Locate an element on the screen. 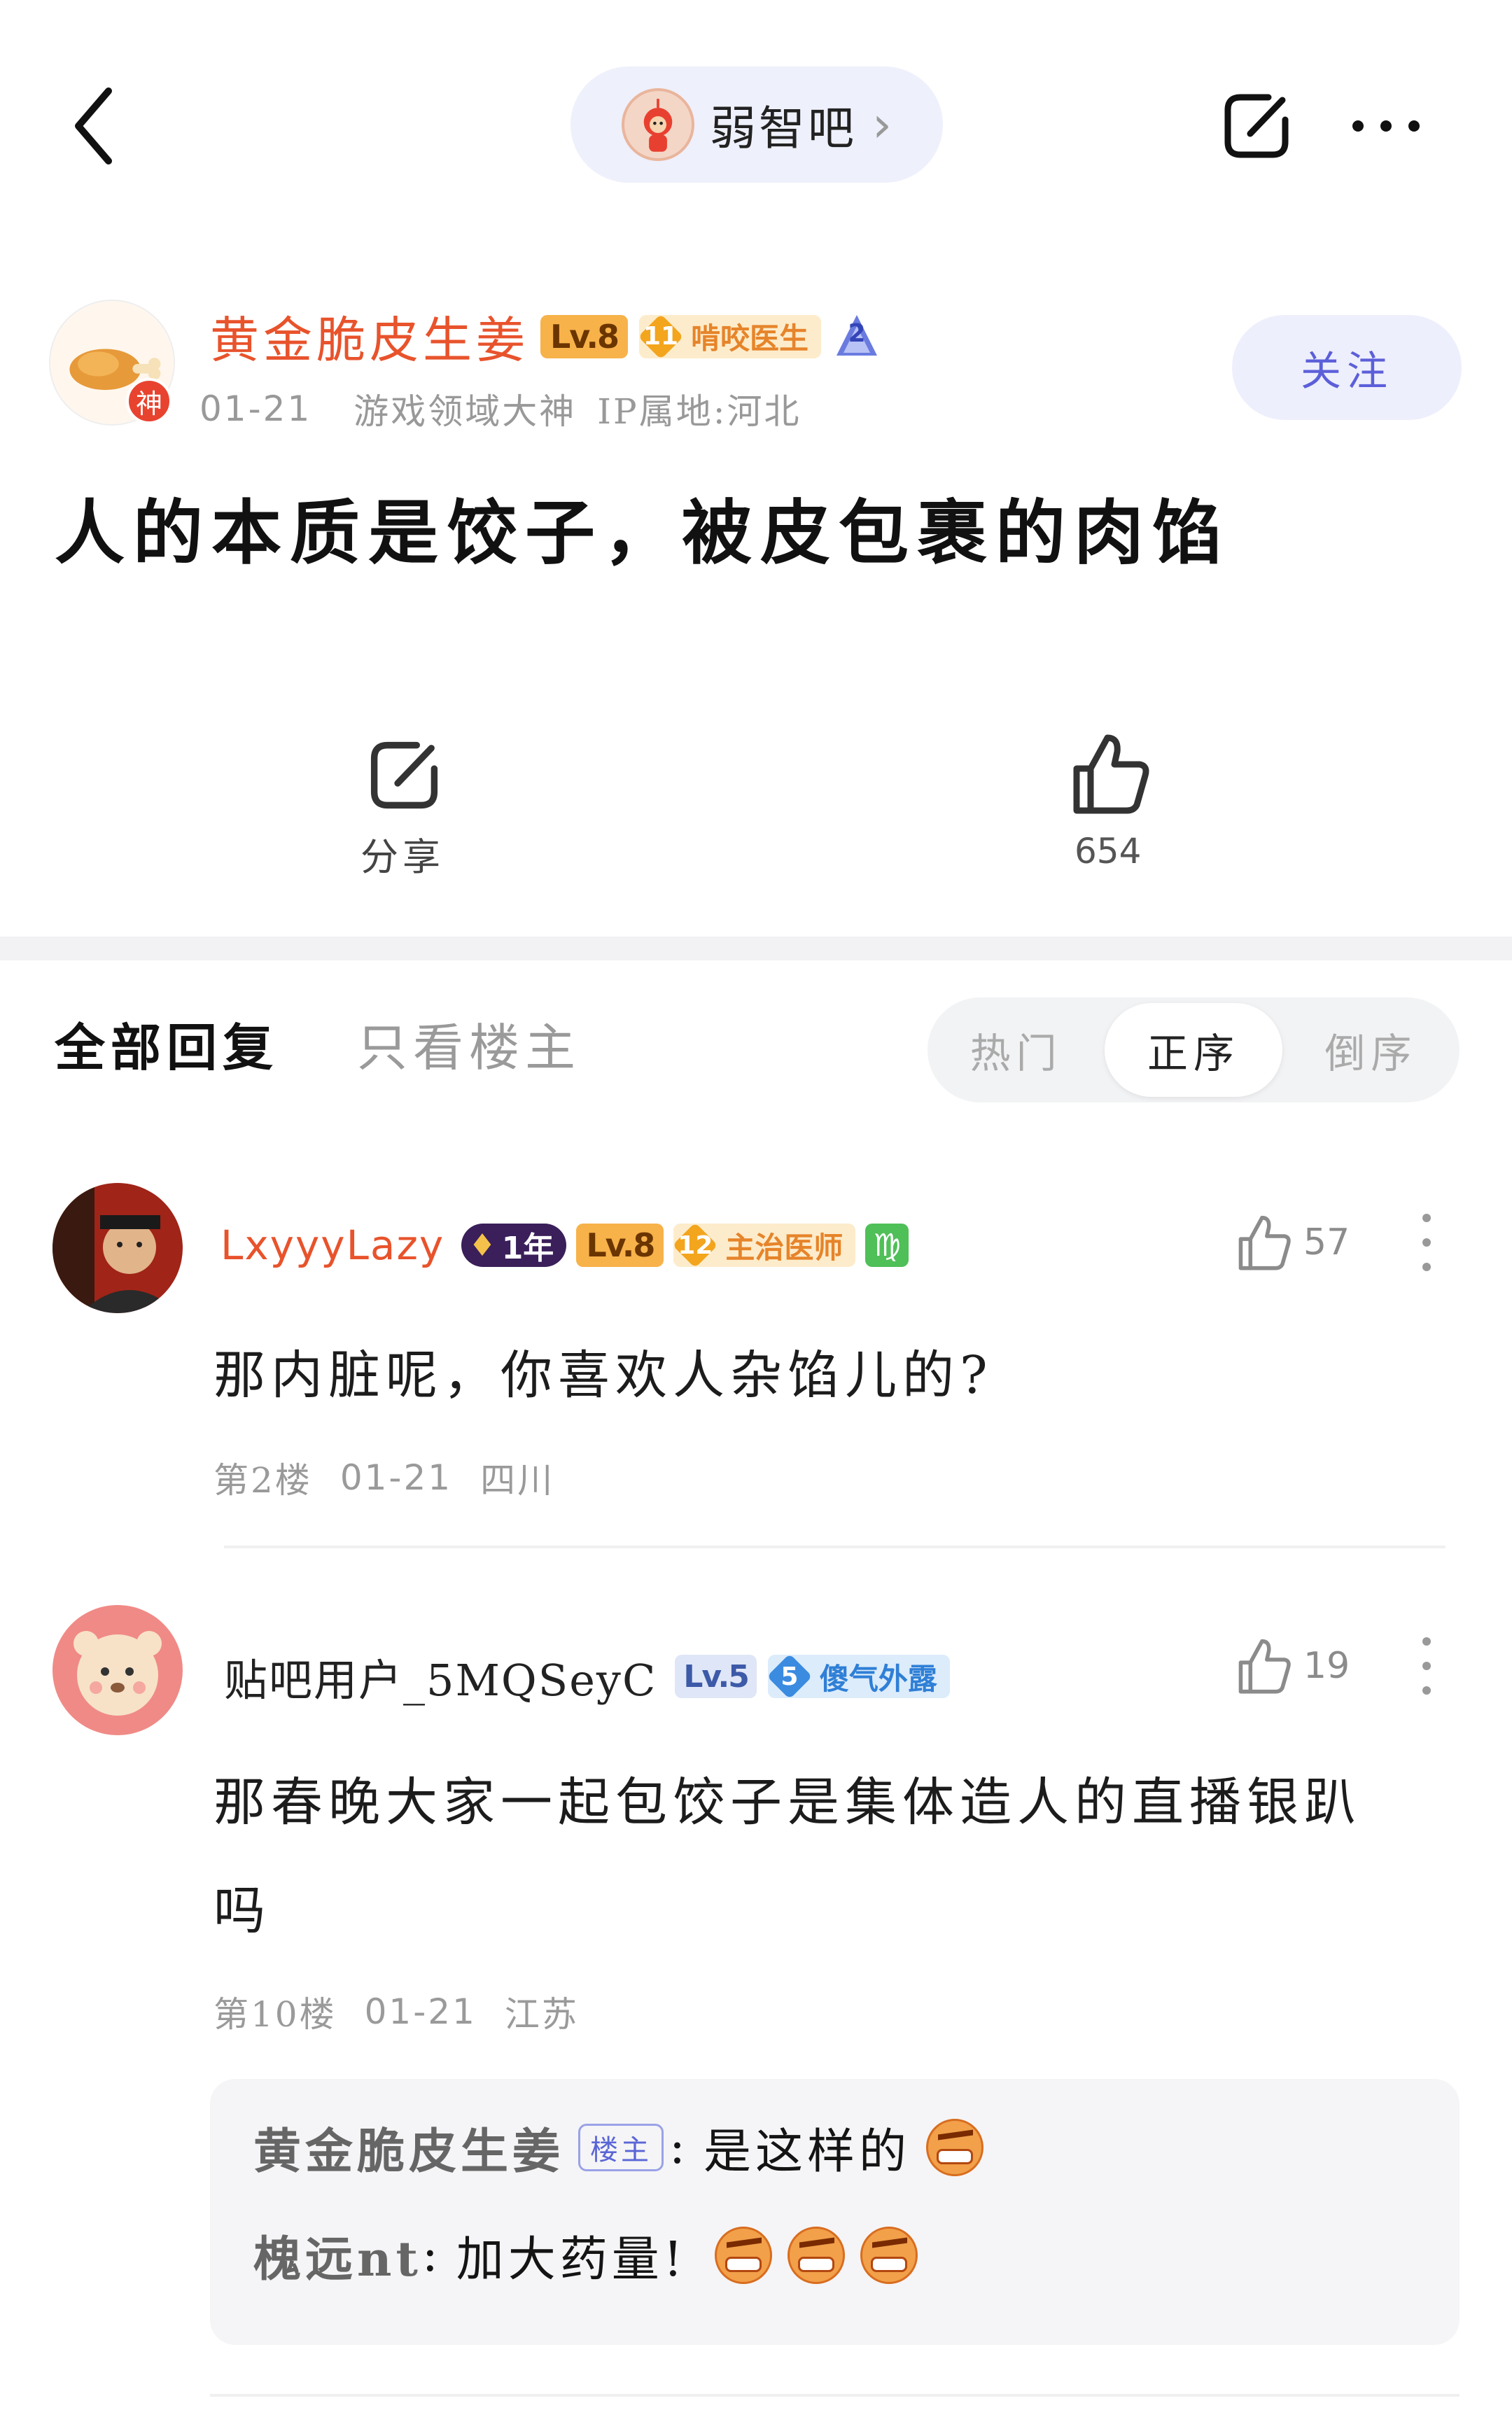 Image resolution: width=1512 pixels, height=2424 pixels. honor-badge: 12 主治医师 is located at coordinates (764, 1245).